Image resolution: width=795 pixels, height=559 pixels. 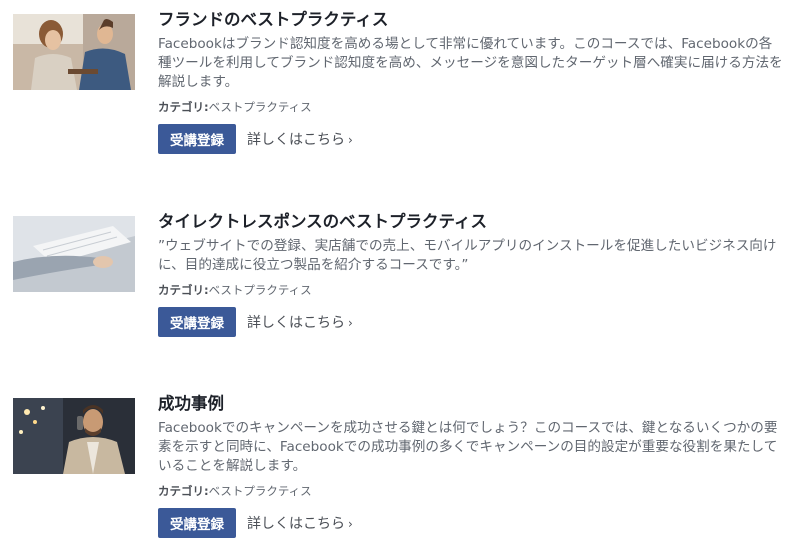 I want to click on course-title: 成功事例, so click(x=191, y=403).